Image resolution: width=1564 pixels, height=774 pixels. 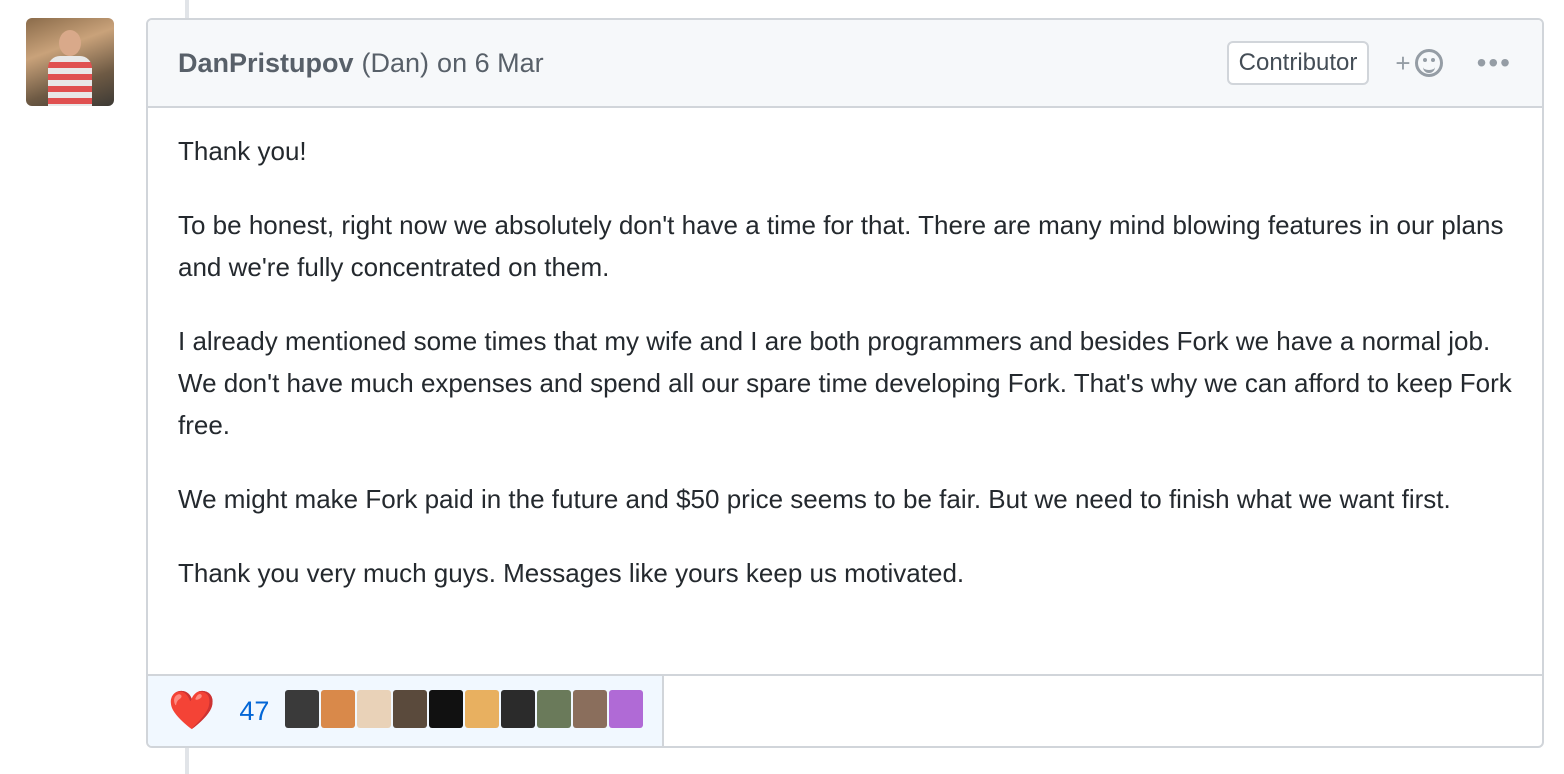 I want to click on add-reaction-button: +, so click(x=1419, y=63).